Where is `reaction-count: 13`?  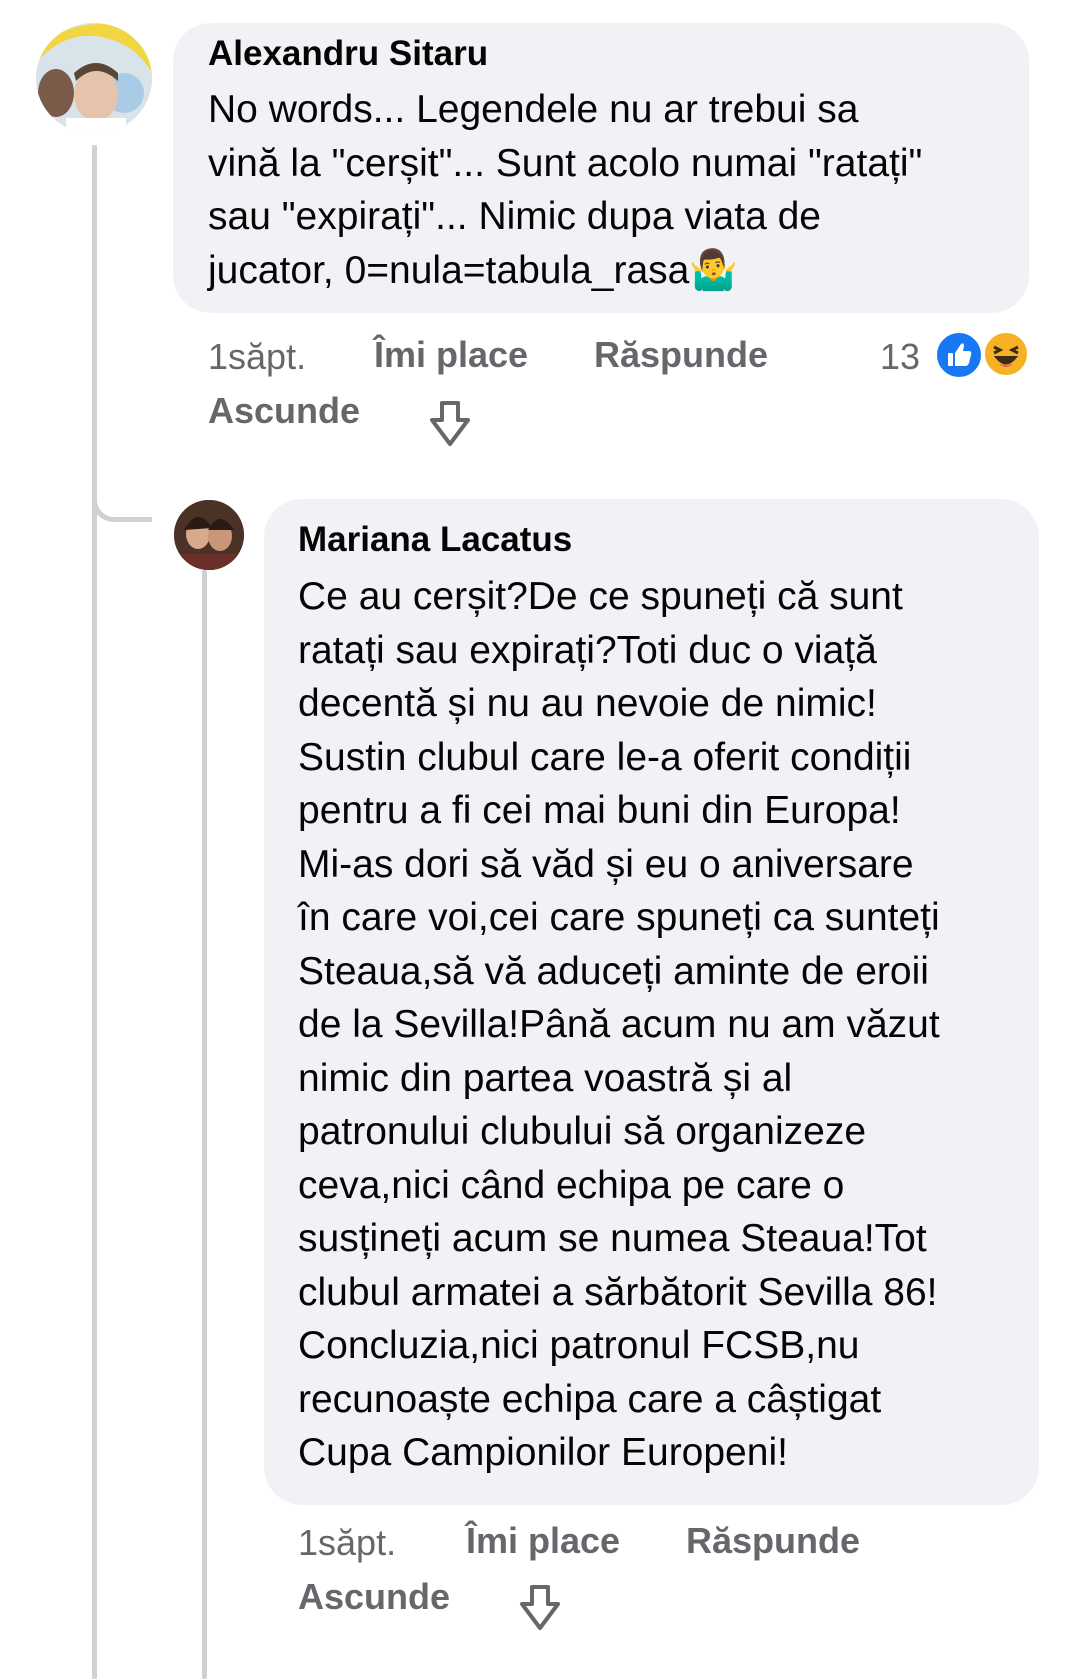 reaction-count: 13 is located at coordinates (900, 357).